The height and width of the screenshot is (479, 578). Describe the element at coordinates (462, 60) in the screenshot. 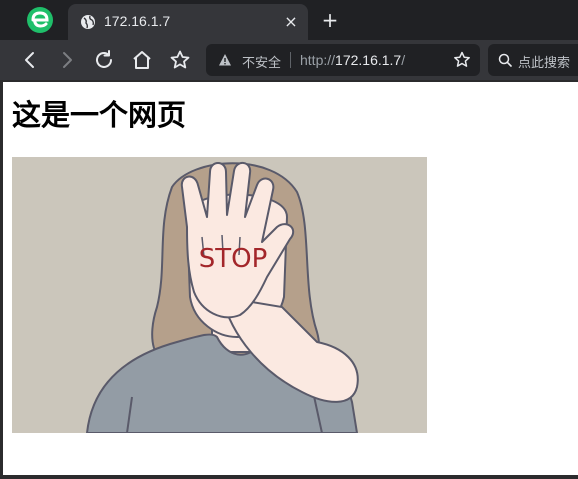

I see `favorite-star-icon` at that location.